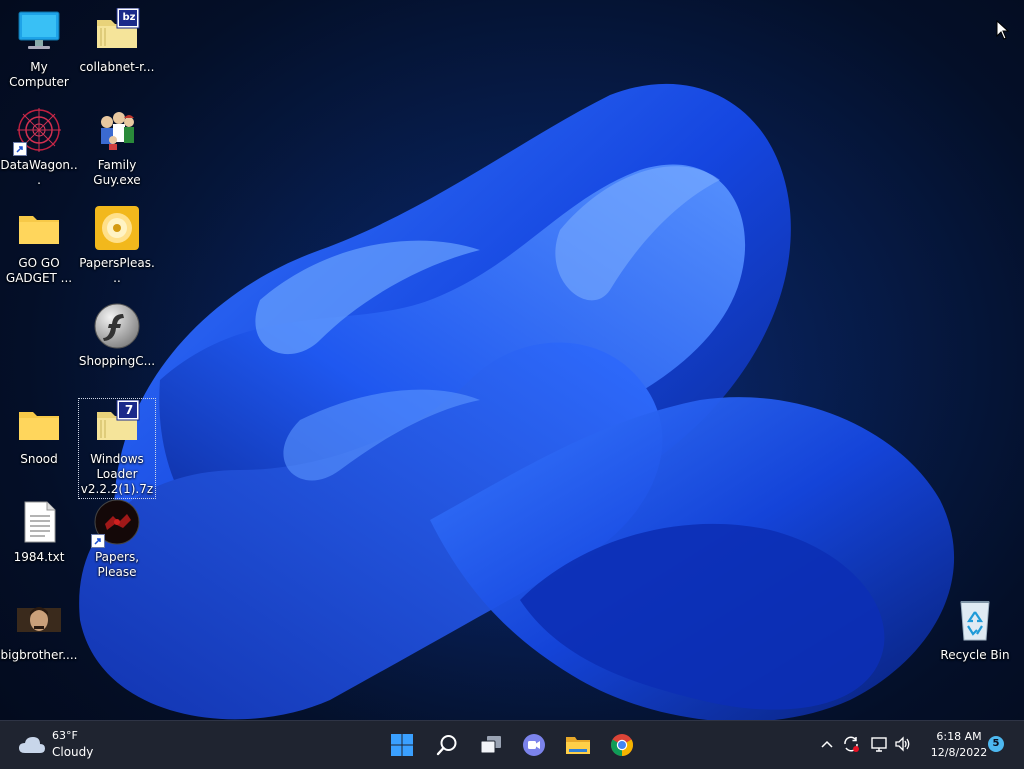  Describe the element at coordinates (975, 655) in the screenshot. I see `icon-label: Recycle Bin` at that location.